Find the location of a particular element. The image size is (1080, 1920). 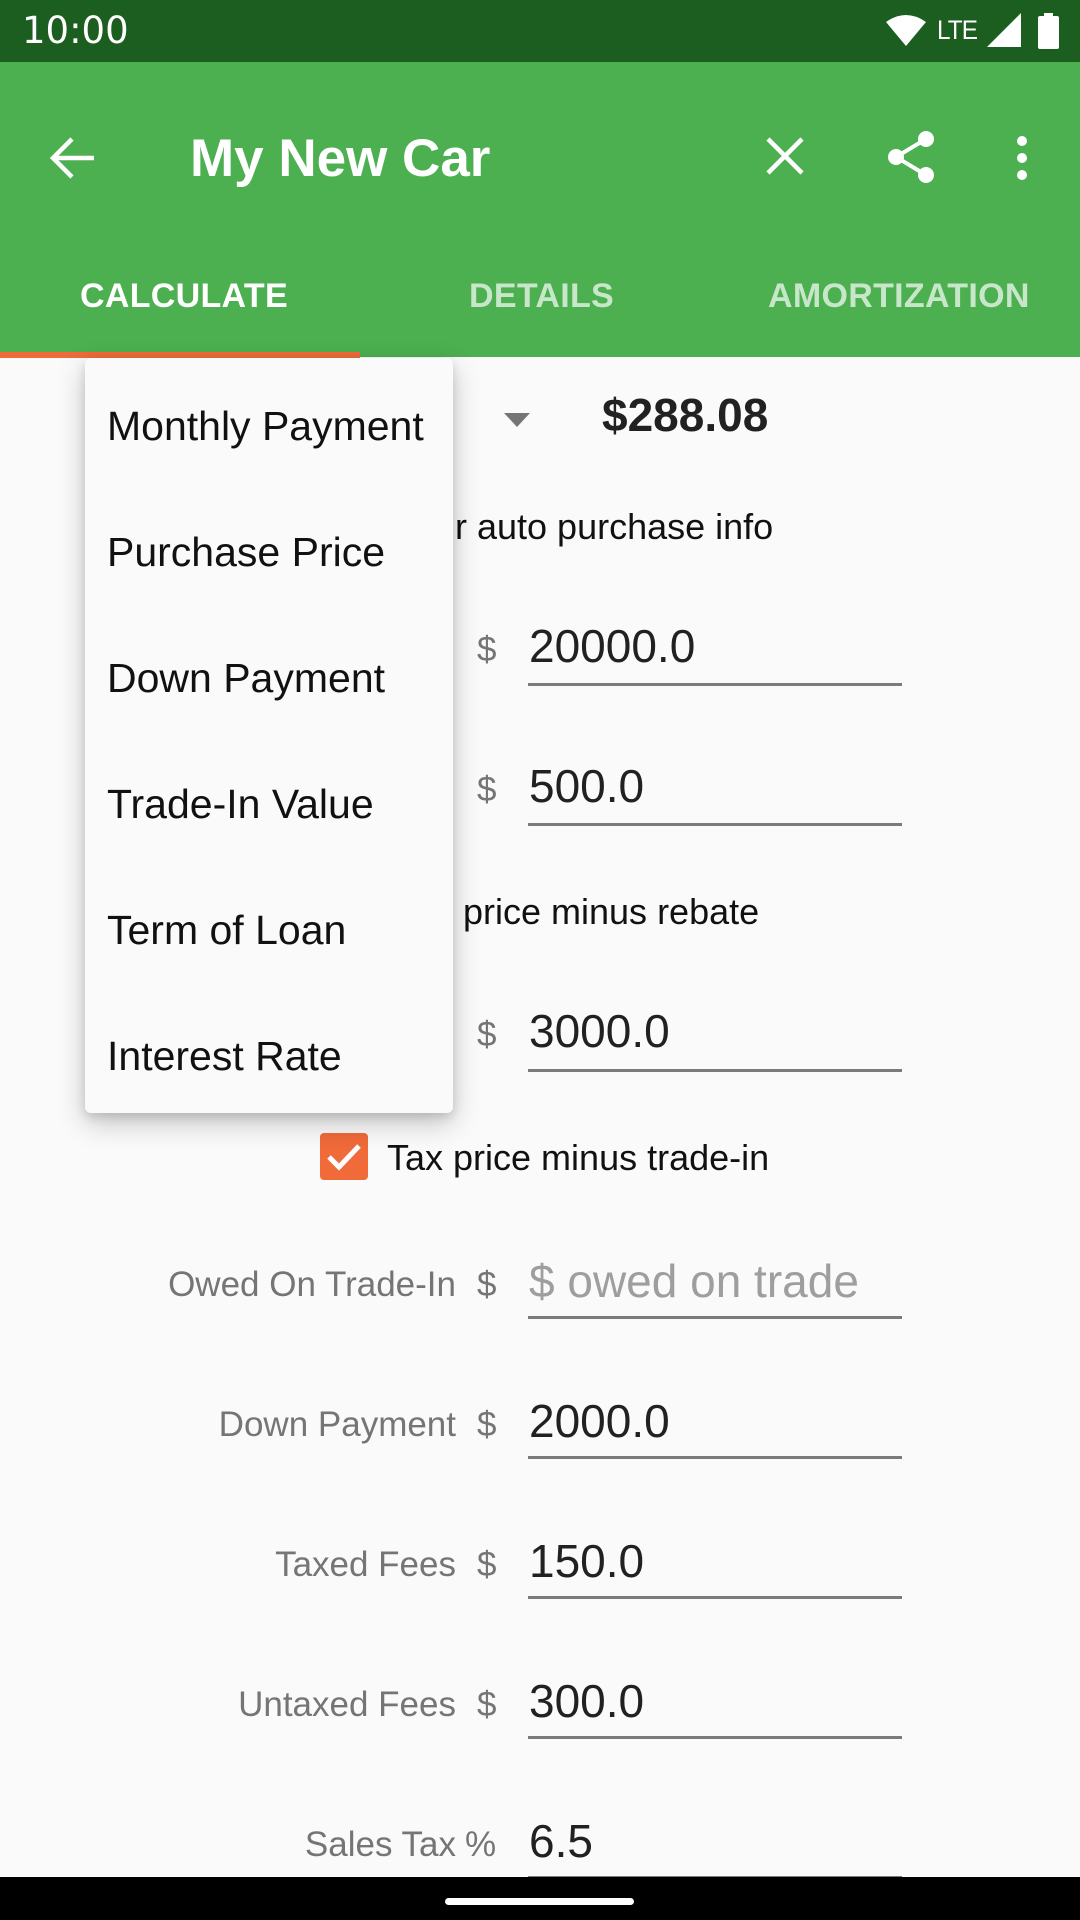

tax-trade-checkbox is located at coordinates (344, 1156).